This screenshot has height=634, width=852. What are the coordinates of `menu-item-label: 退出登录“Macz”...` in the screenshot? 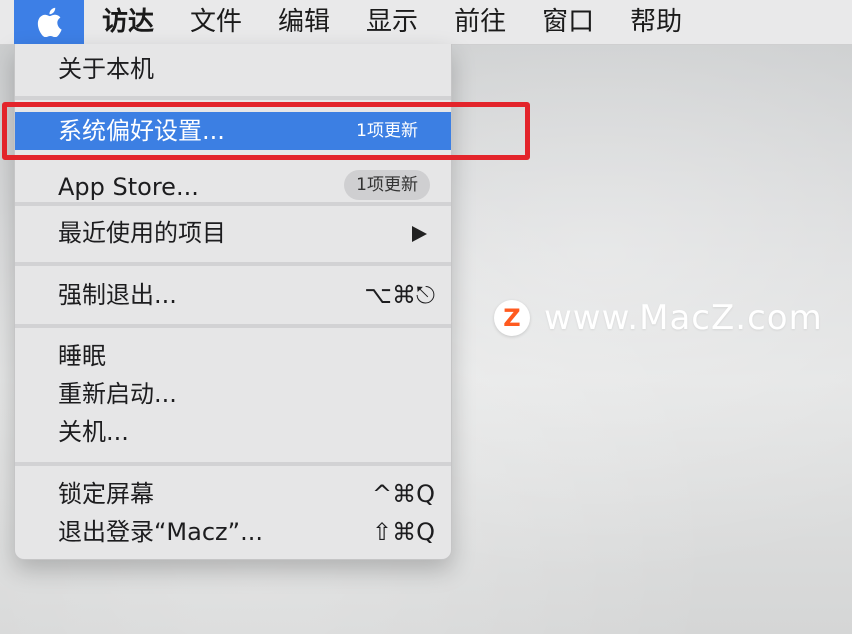 It's located at (160, 532).